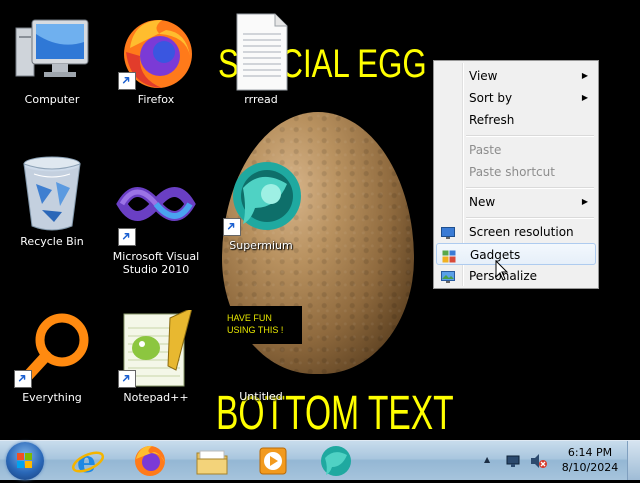 This screenshot has width=640, height=483. I want to click on taskbar-supermium, so click(336, 461).